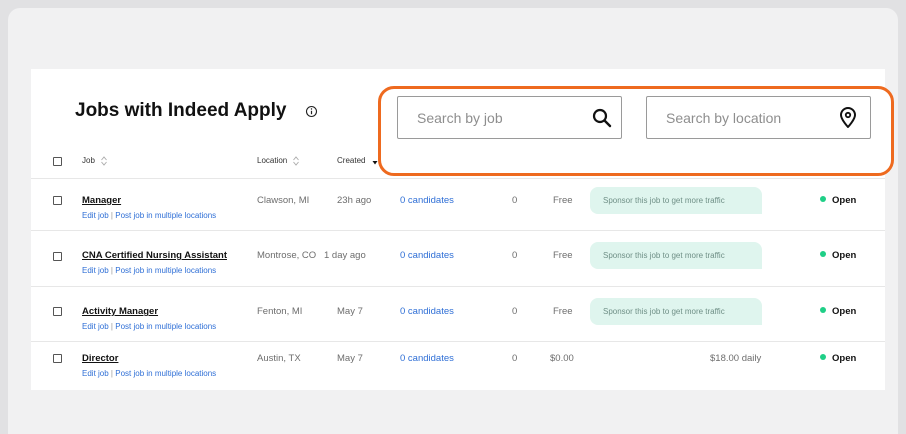 The width and height of the screenshot is (906, 434). Describe the element at coordinates (279, 358) in the screenshot. I see `location-cell: Austin, TX` at that location.